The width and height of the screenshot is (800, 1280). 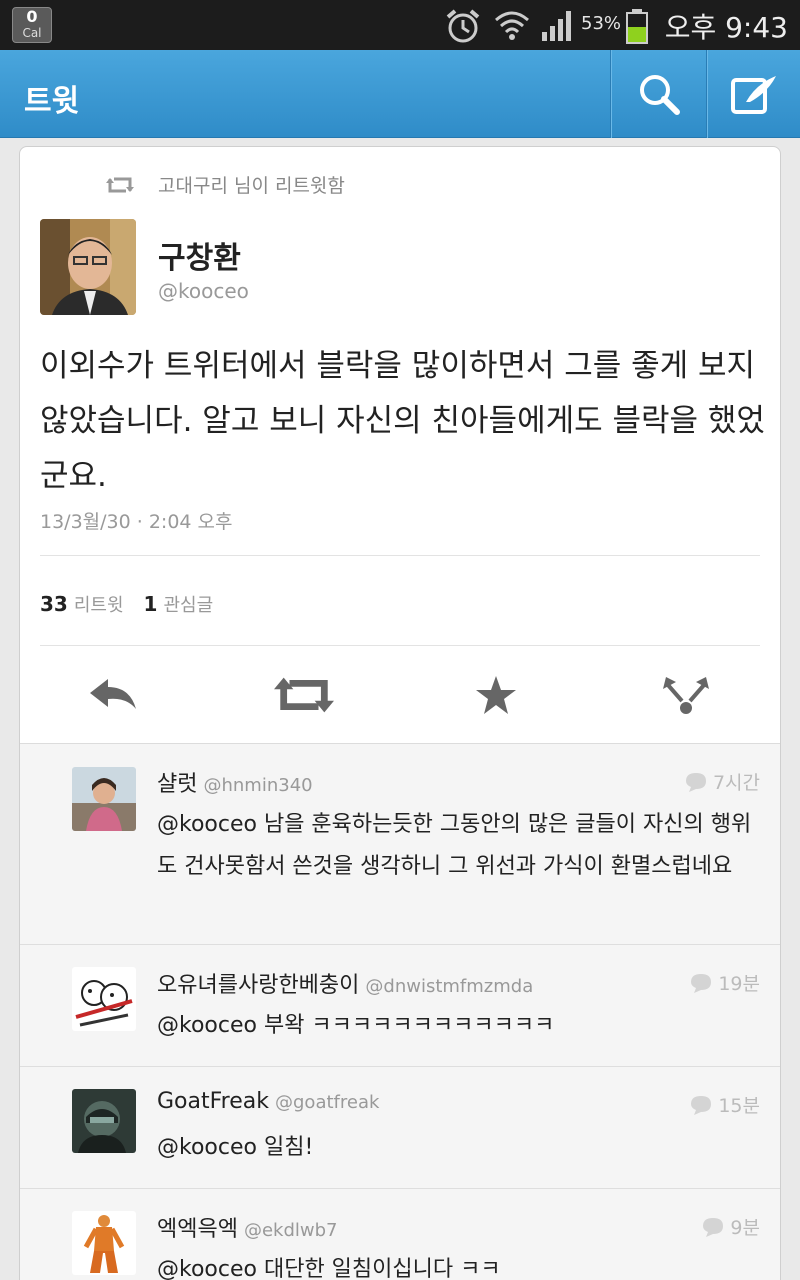 What do you see at coordinates (177, 784) in the screenshot?
I see `reply-author-name: 샬럿` at bounding box center [177, 784].